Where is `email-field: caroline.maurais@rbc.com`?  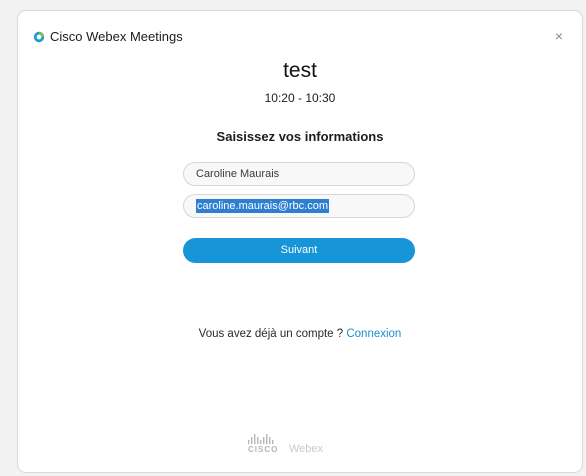
email-field: caroline.maurais@rbc.com is located at coordinates (299, 206).